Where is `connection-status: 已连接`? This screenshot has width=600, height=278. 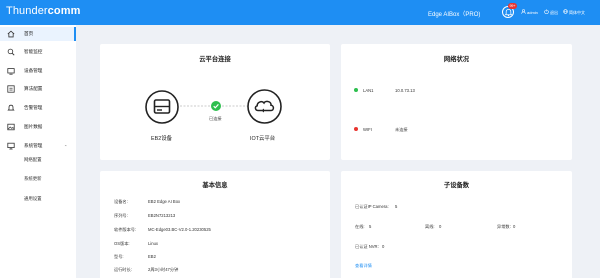
connection-status: 已连接 is located at coordinates (215, 118).